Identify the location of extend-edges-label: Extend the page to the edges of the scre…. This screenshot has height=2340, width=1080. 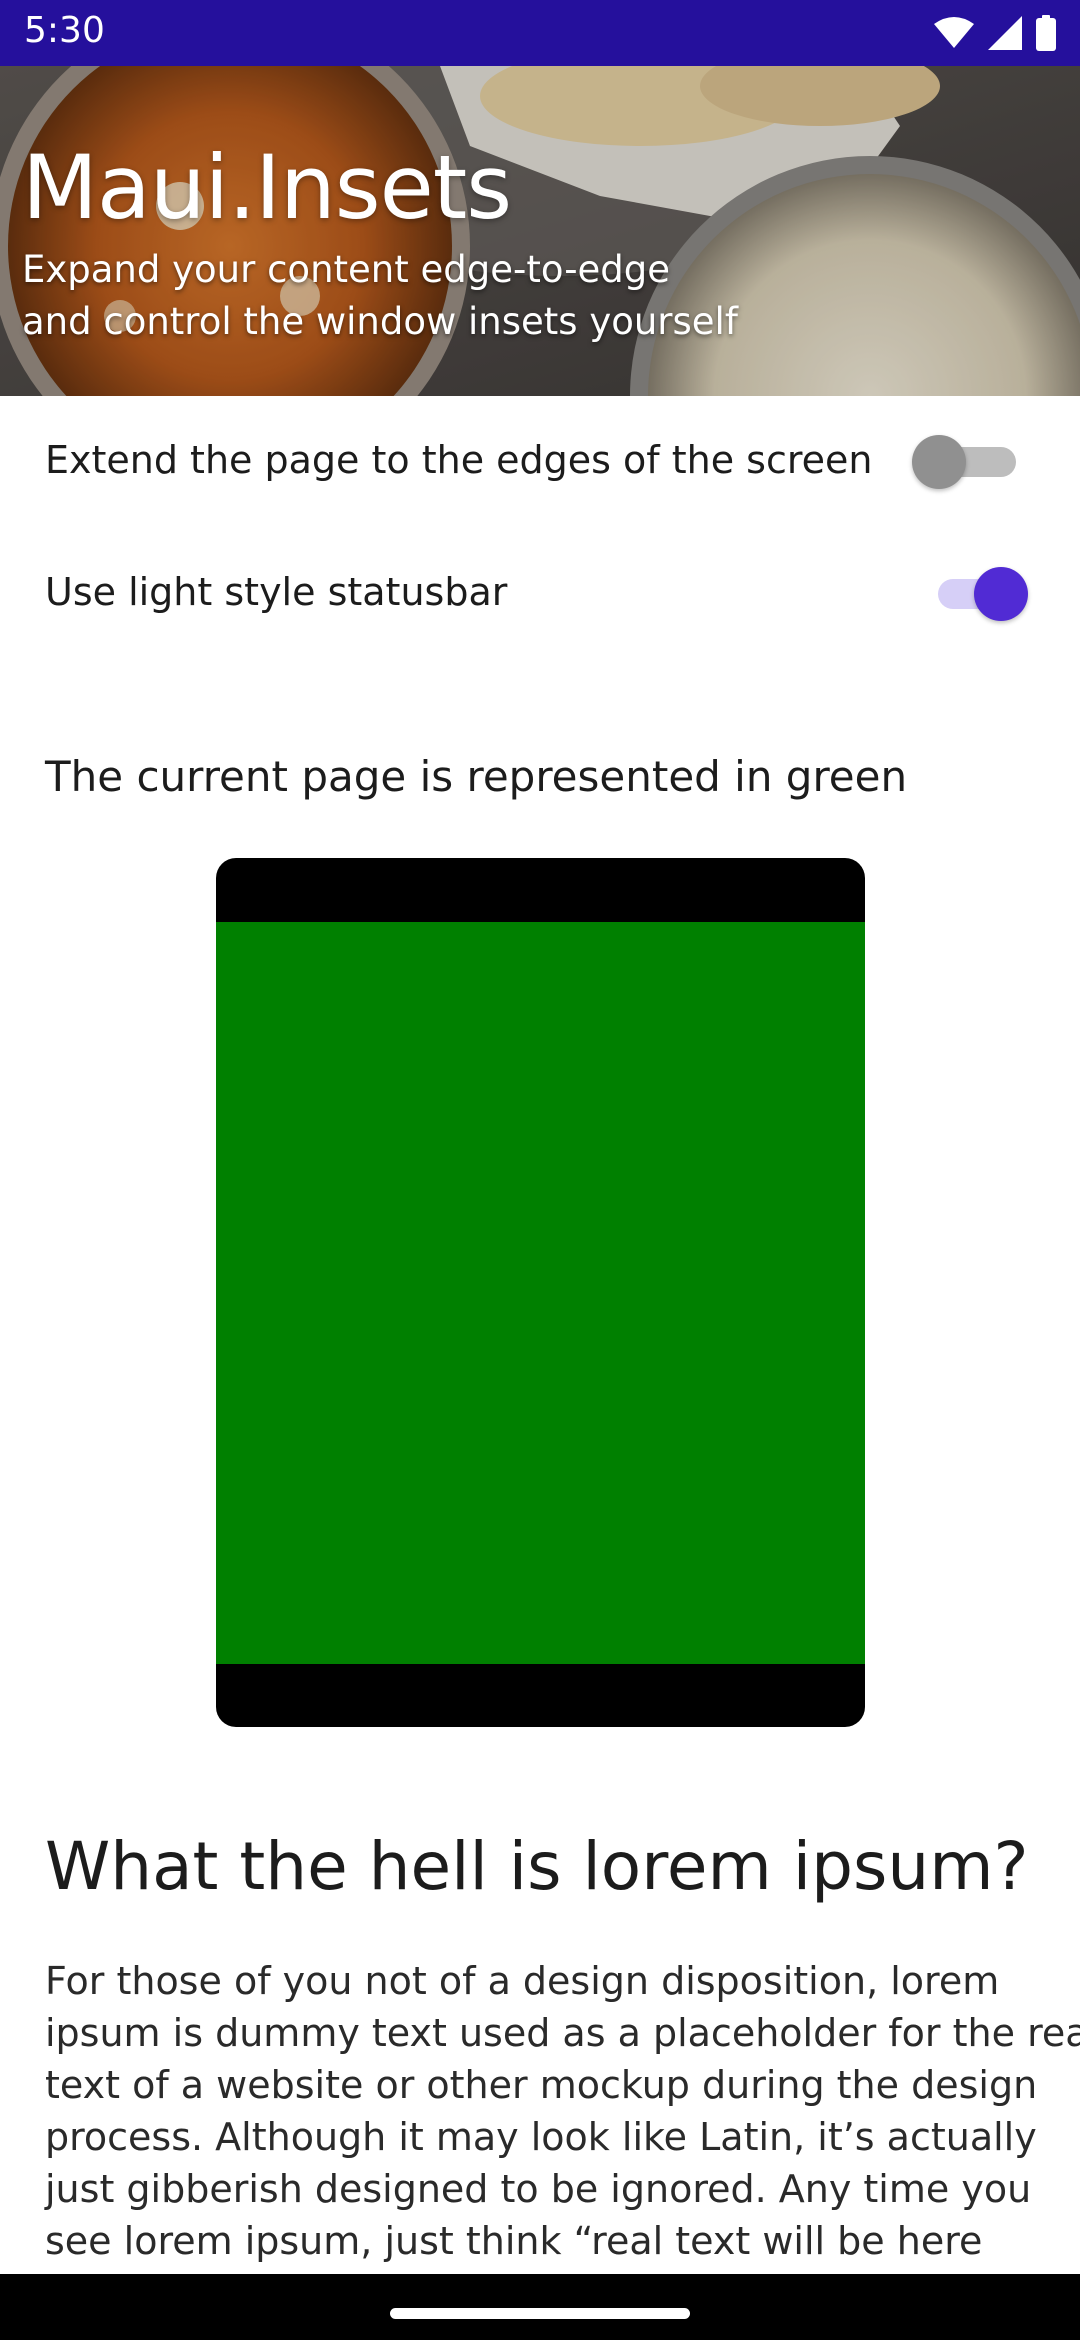
(459, 460).